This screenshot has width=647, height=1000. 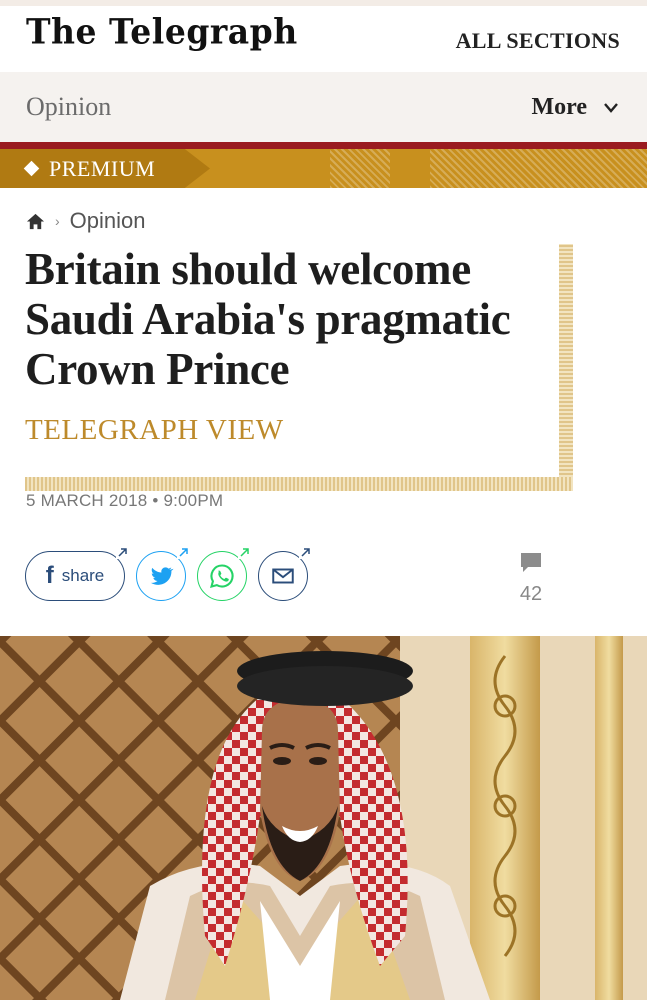 What do you see at coordinates (323, 39) in the screenshot?
I see `masthead: The Telegraph ALL SECTIONS` at bounding box center [323, 39].